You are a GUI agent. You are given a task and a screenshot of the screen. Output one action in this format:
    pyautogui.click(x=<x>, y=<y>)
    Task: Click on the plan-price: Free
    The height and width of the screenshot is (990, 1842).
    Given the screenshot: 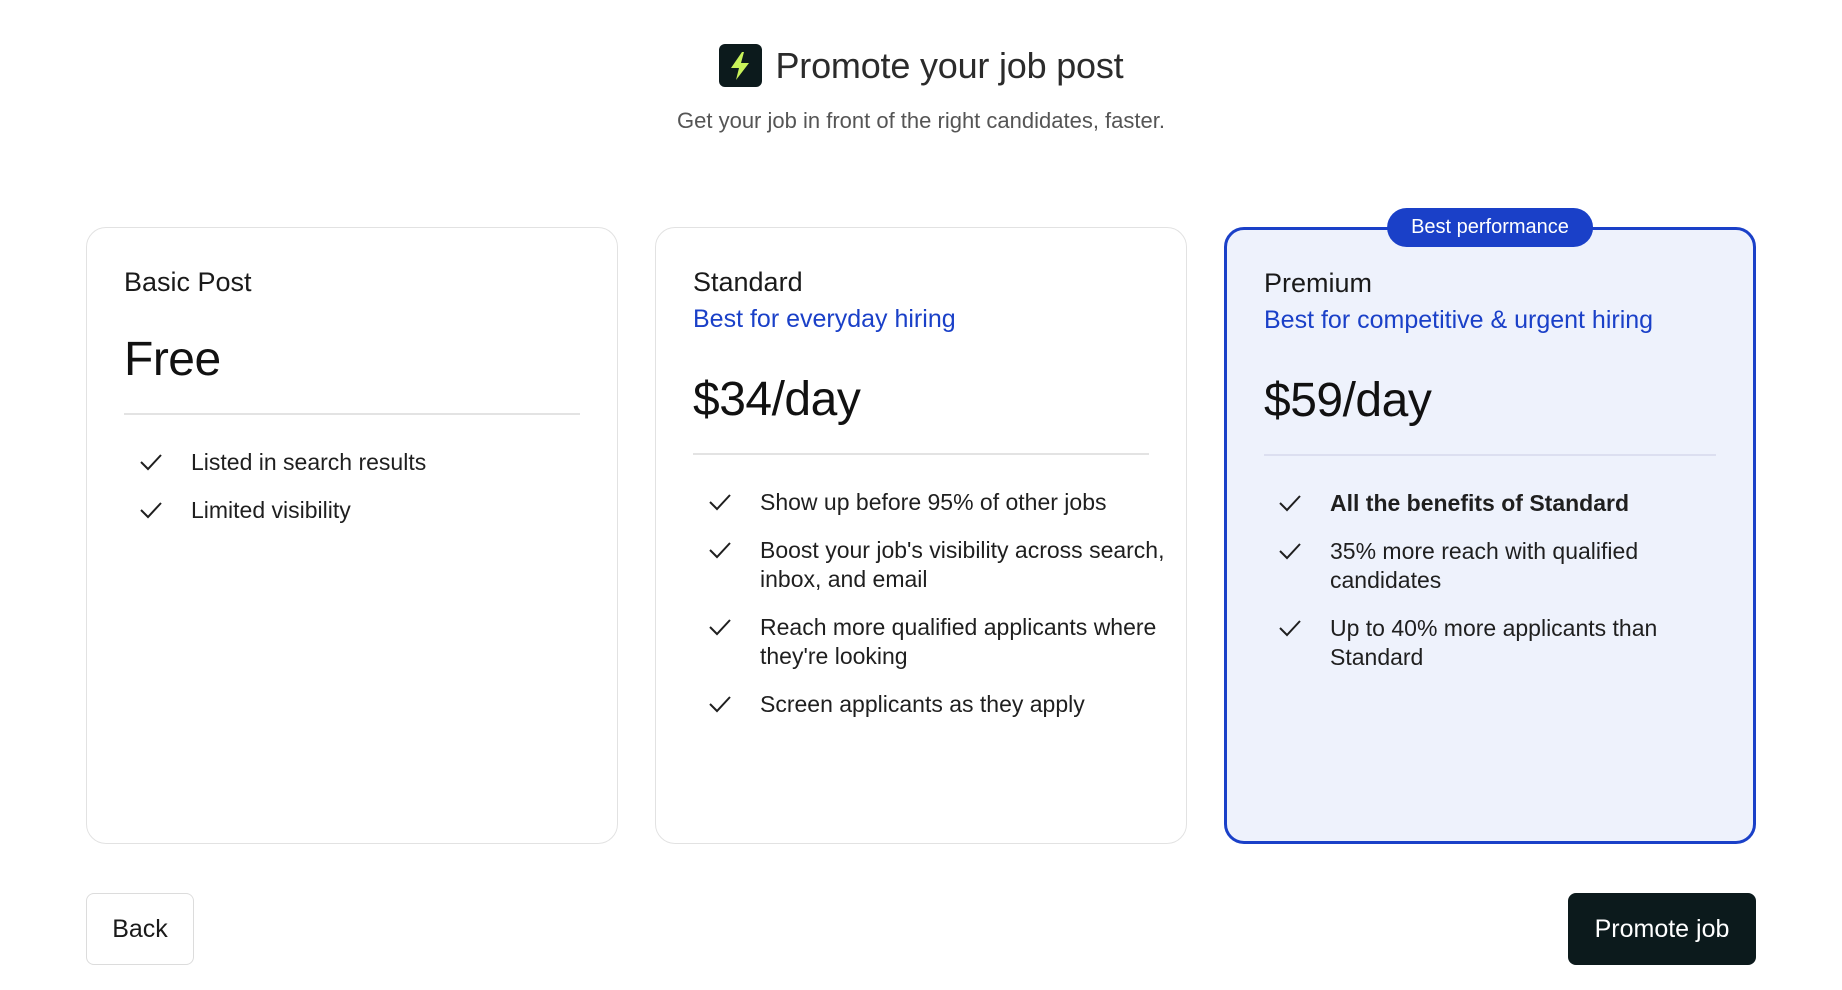 What is the action you would take?
    pyautogui.click(x=172, y=359)
    